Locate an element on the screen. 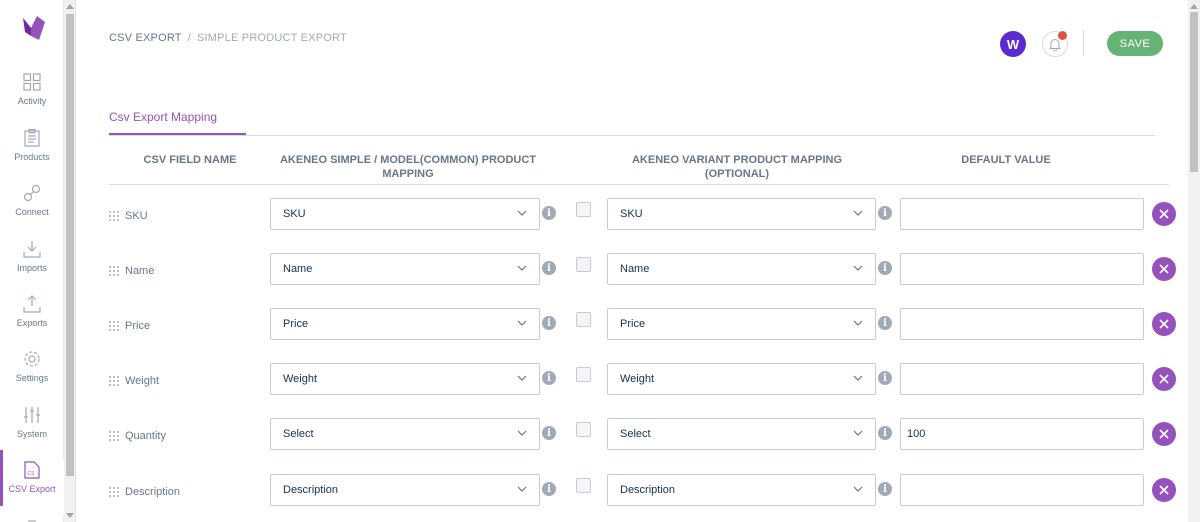 Image resolution: width=1200 pixels, height=522 pixels. page-scrollbar is located at coordinates (1194, 261).